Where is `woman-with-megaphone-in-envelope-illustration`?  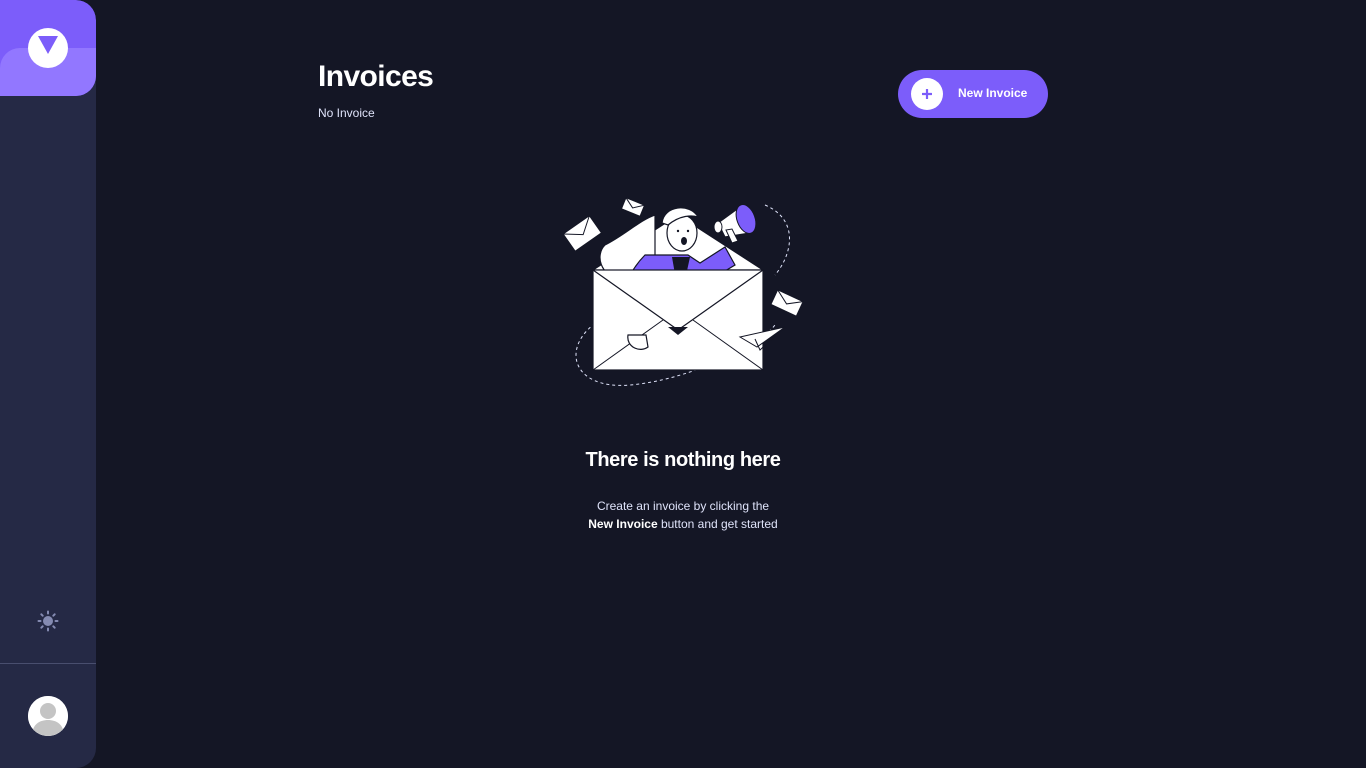
woman-with-megaphone-in-envelope-illustration is located at coordinates (683, 291).